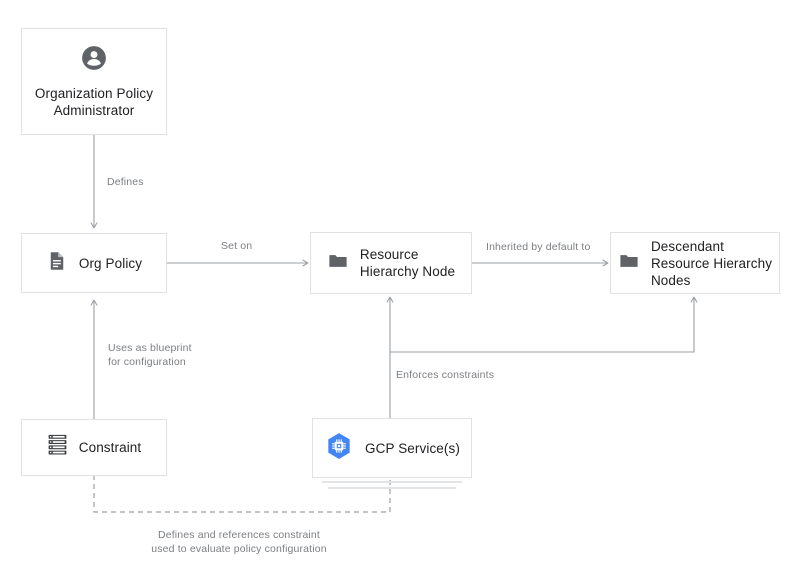 The height and width of the screenshot is (587, 800). What do you see at coordinates (711, 263) in the screenshot?
I see `node-label-descendant-resource-hierarchy-nodes: Descendant Resource Hierarchy Nodes` at bounding box center [711, 263].